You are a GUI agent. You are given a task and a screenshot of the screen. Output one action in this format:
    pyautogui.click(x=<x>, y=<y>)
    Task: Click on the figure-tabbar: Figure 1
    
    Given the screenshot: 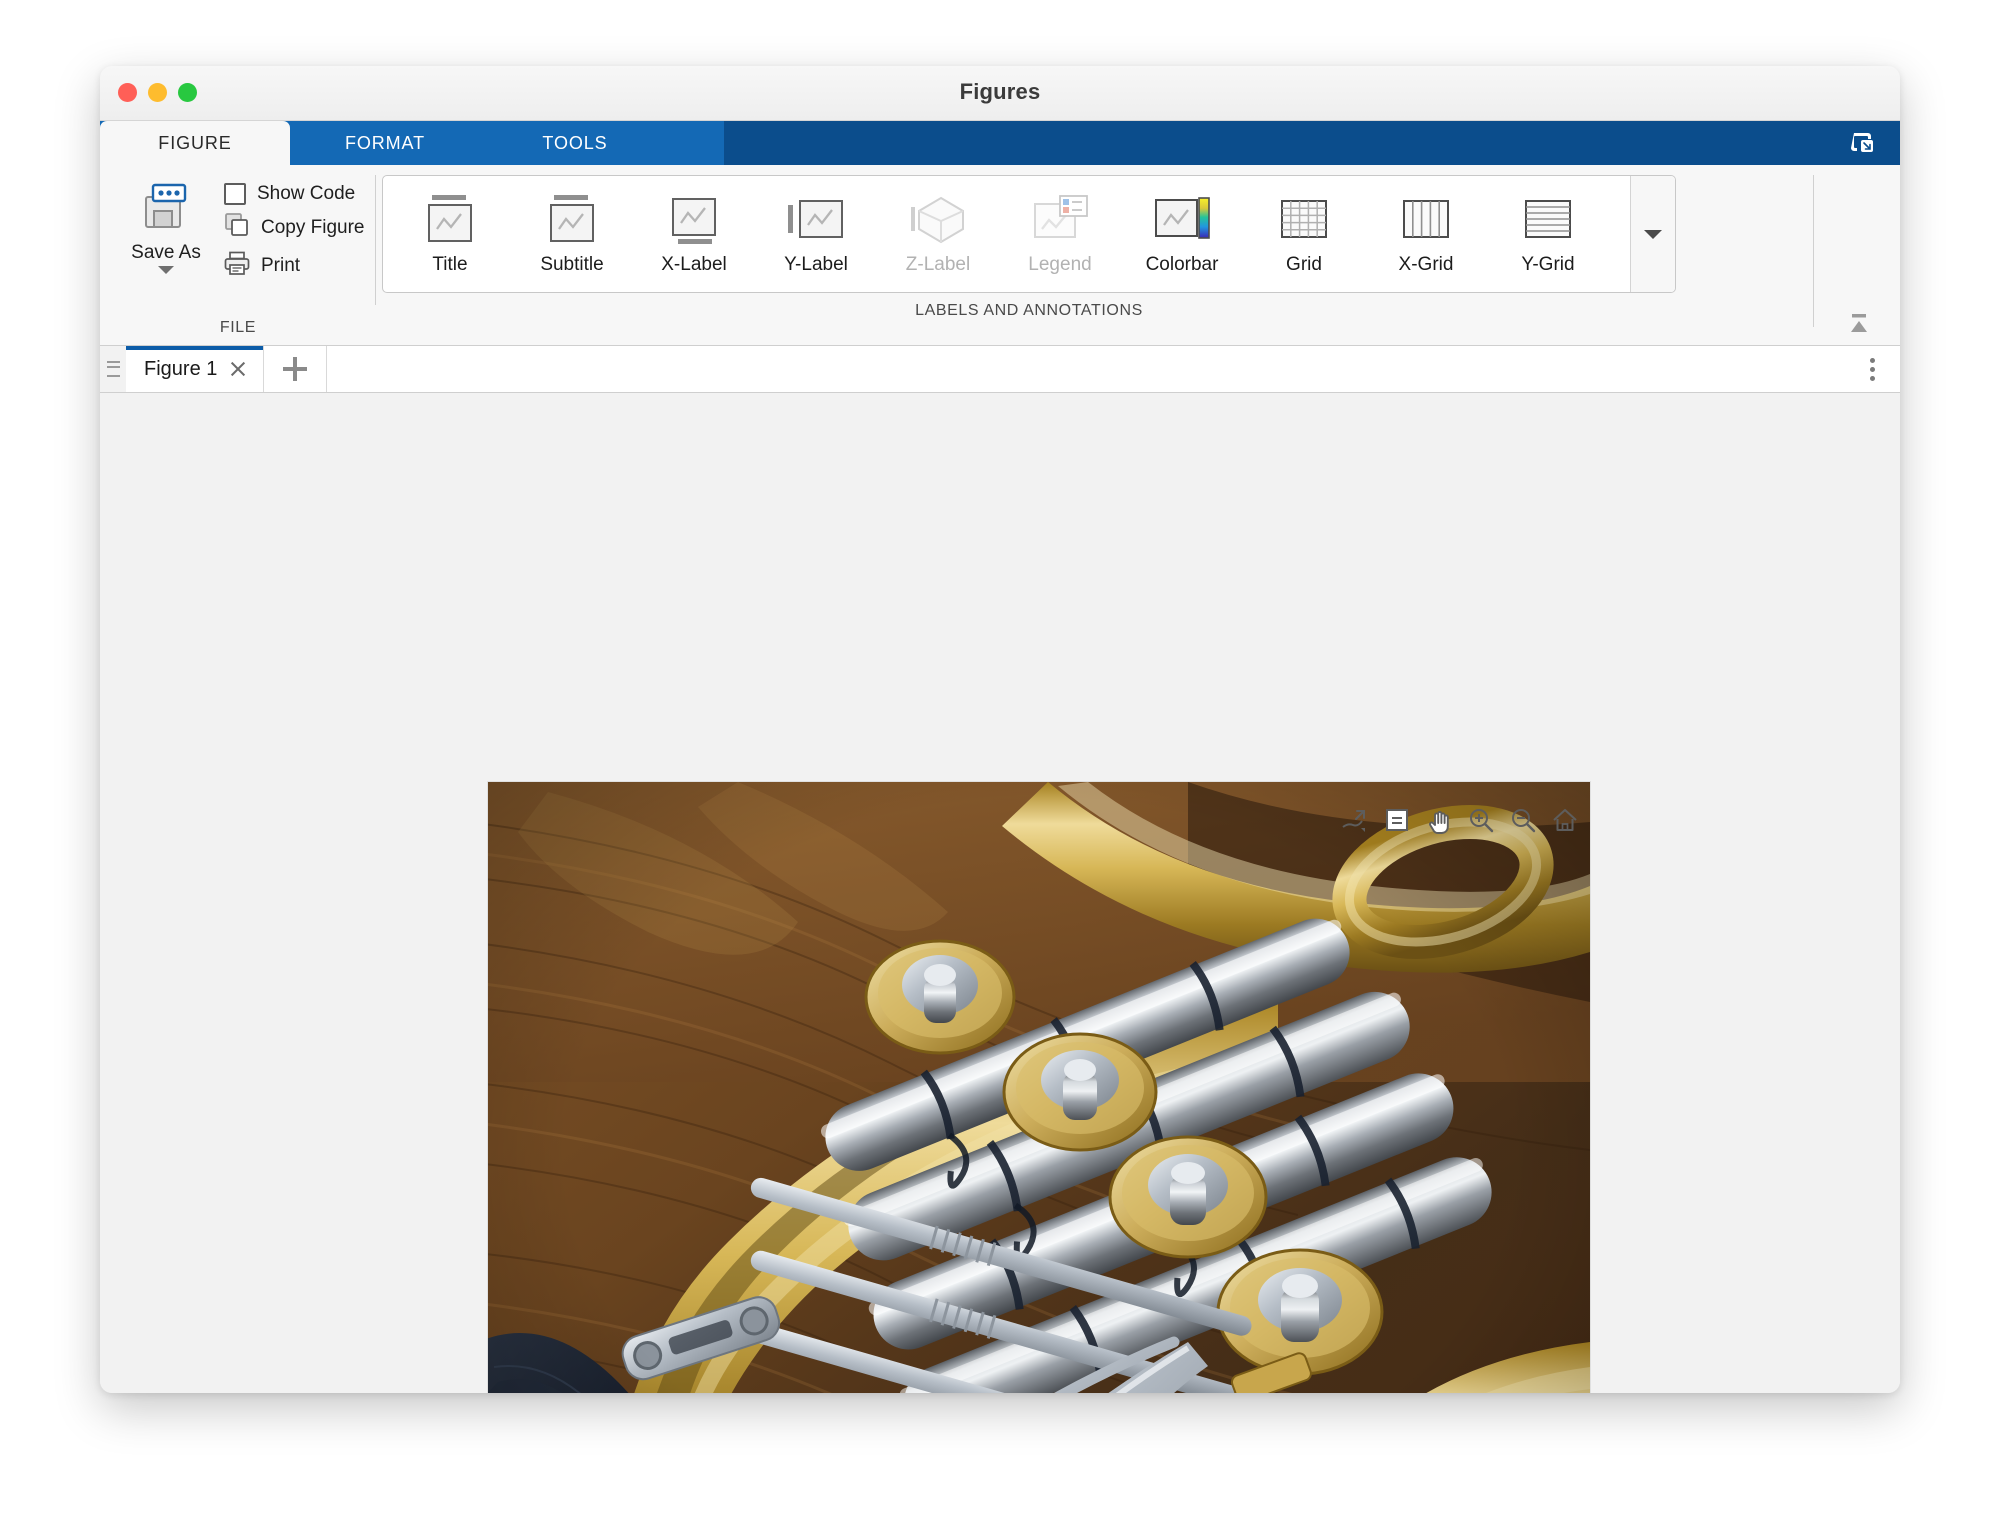 What is the action you would take?
    pyautogui.click(x=1000, y=369)
    